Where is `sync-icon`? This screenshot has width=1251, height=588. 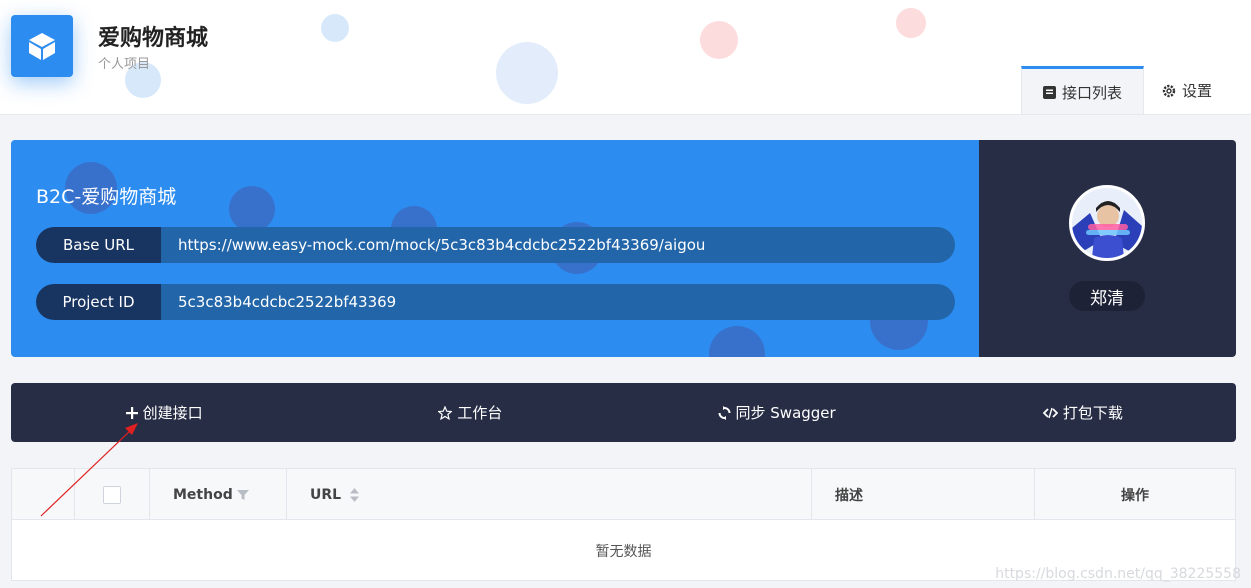
sync-icon is located at coordinates (724, 412).